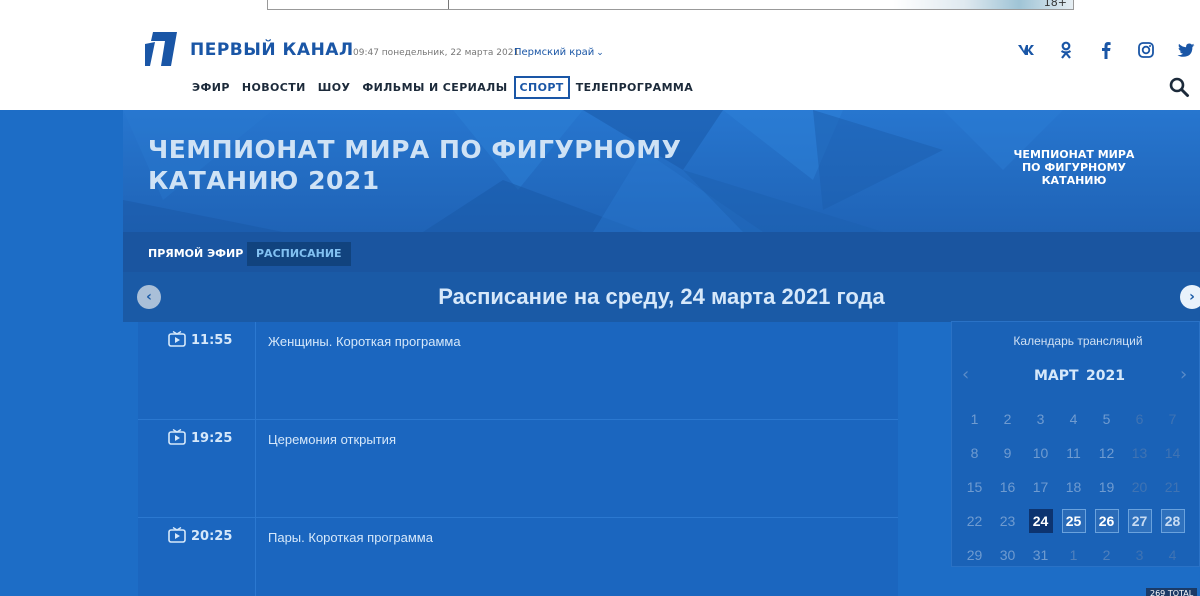 This screenshot has width=1200, height=596. What do you see at coordinates (661, 252) in the screenshot?
I see `event-subnav: ПРЯМОЙ ЭФИР РАСПИСАНИЕ` at bounding box center [661, 252].